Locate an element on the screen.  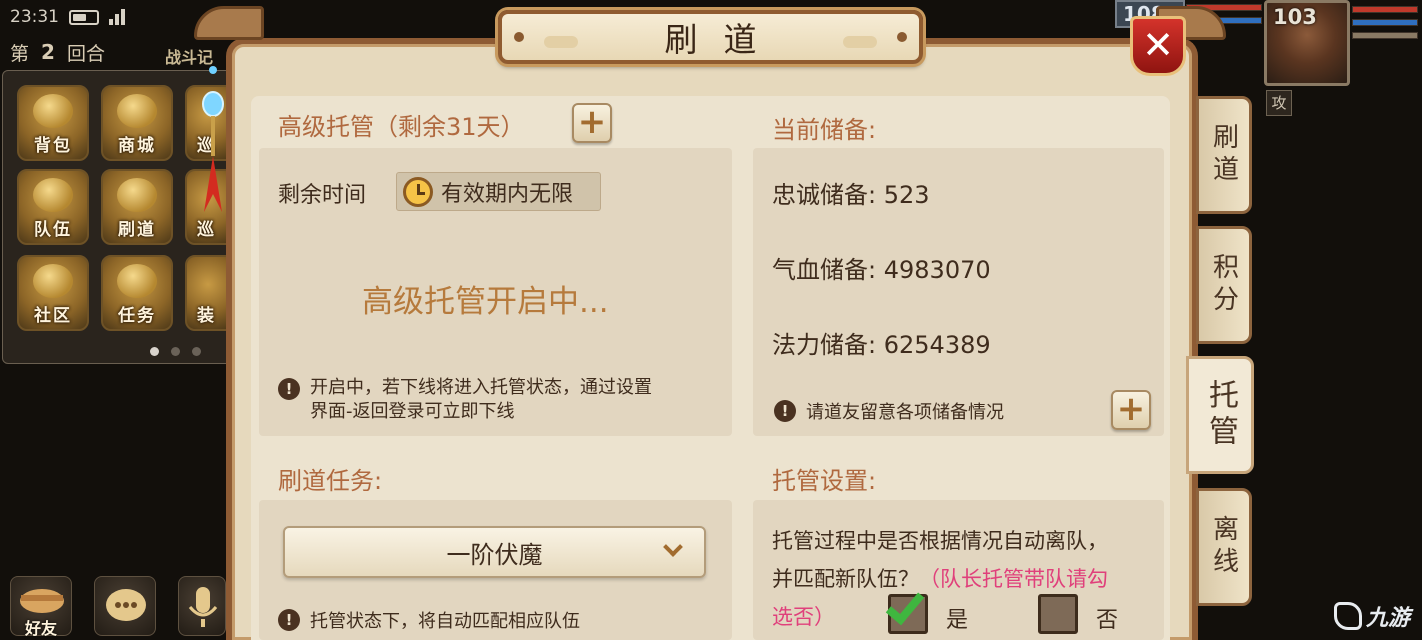
dialog-title: 刷道 is located at coordinates (723, 39).